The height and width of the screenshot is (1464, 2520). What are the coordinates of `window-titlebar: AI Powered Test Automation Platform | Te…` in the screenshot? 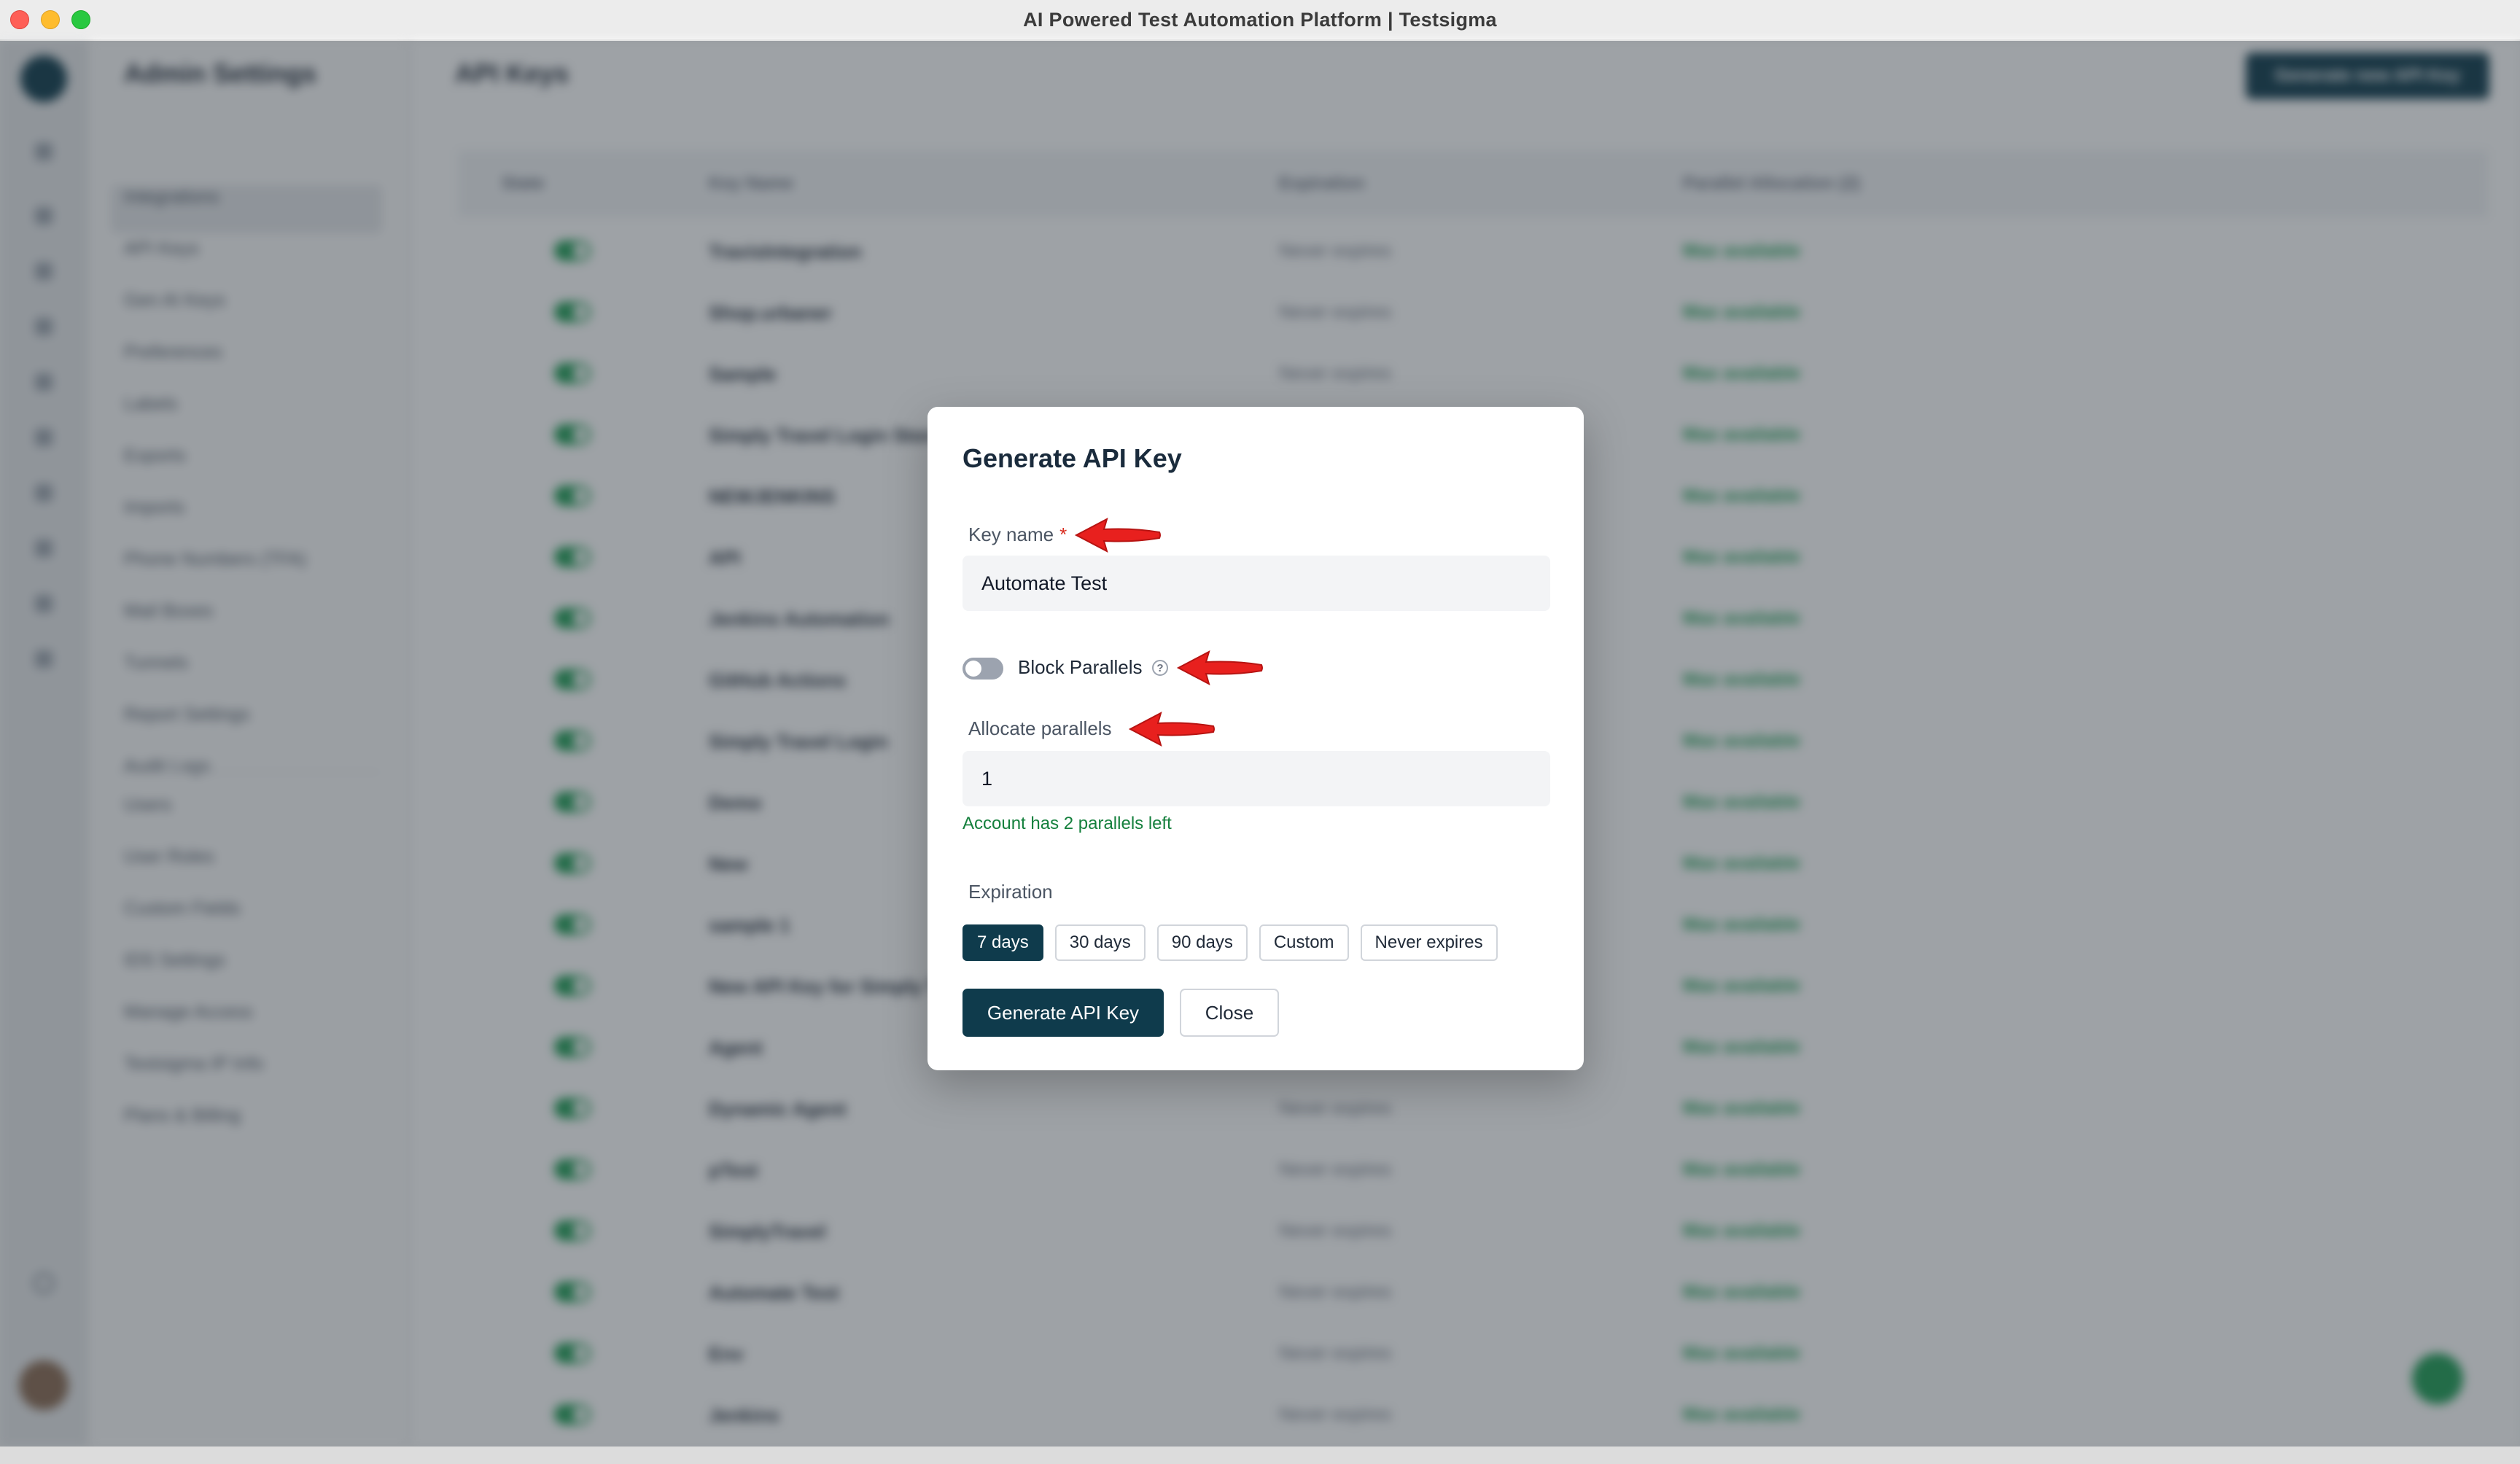 It's located at (1260, 20).